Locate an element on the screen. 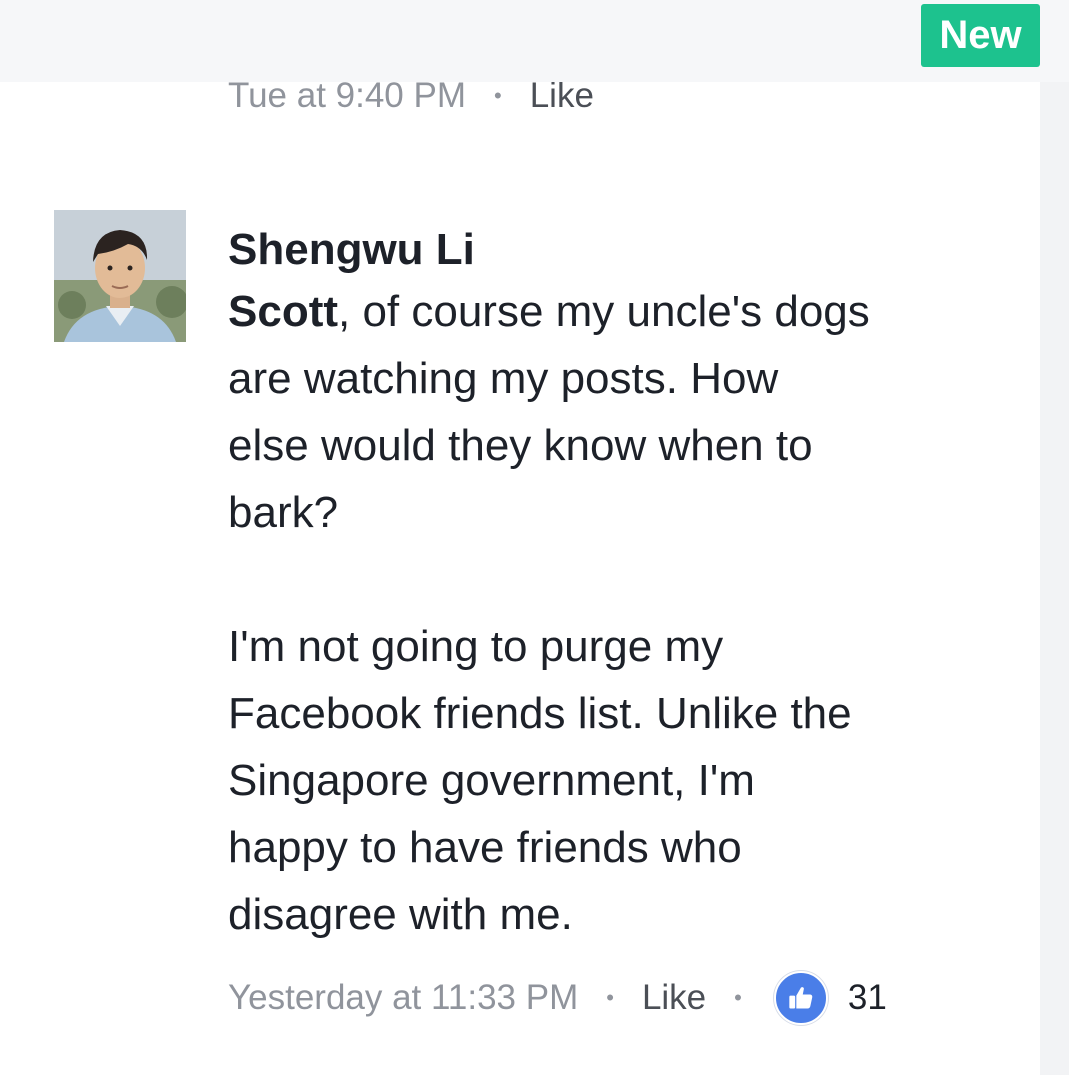 This screenshot has height=1075, width=1069. previous-comment-timestamp: Tue at 9:40 PM is located at coordinates (347, 96).